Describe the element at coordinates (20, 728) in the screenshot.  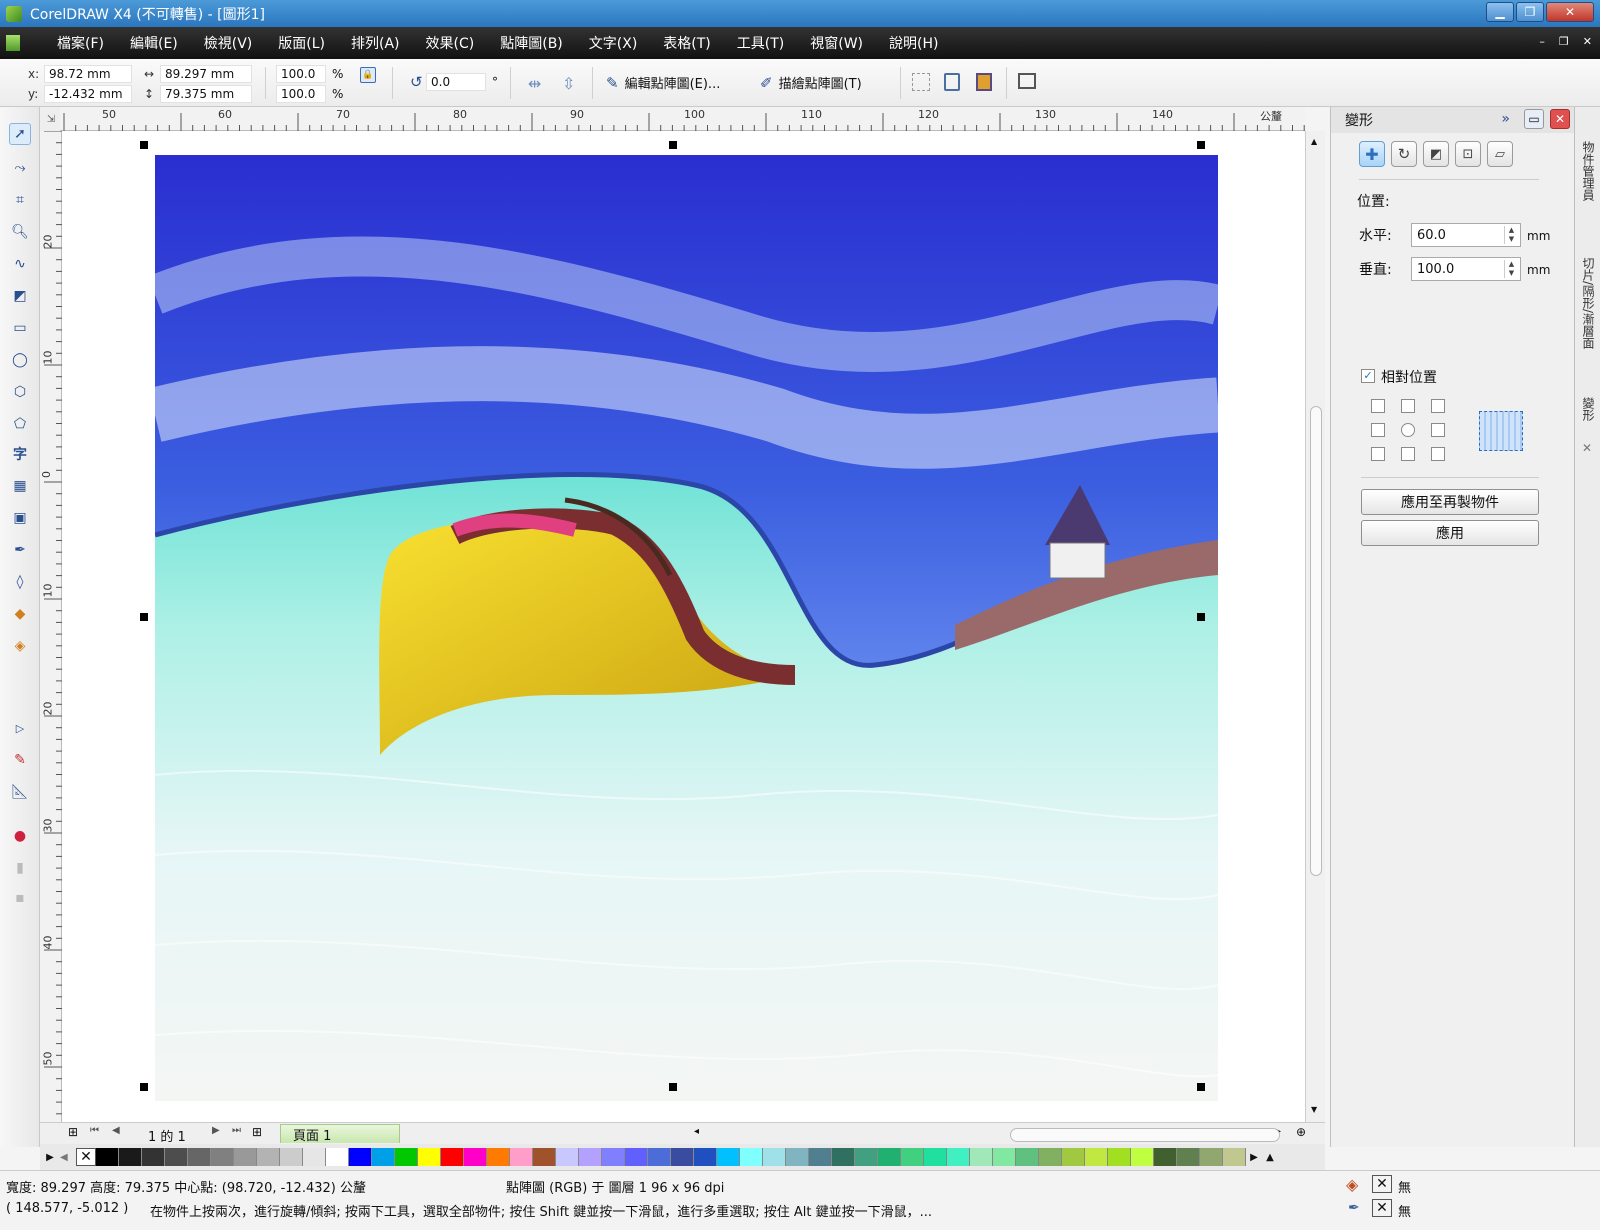
I see `expand-toolbox-icon: ▷` at that location.